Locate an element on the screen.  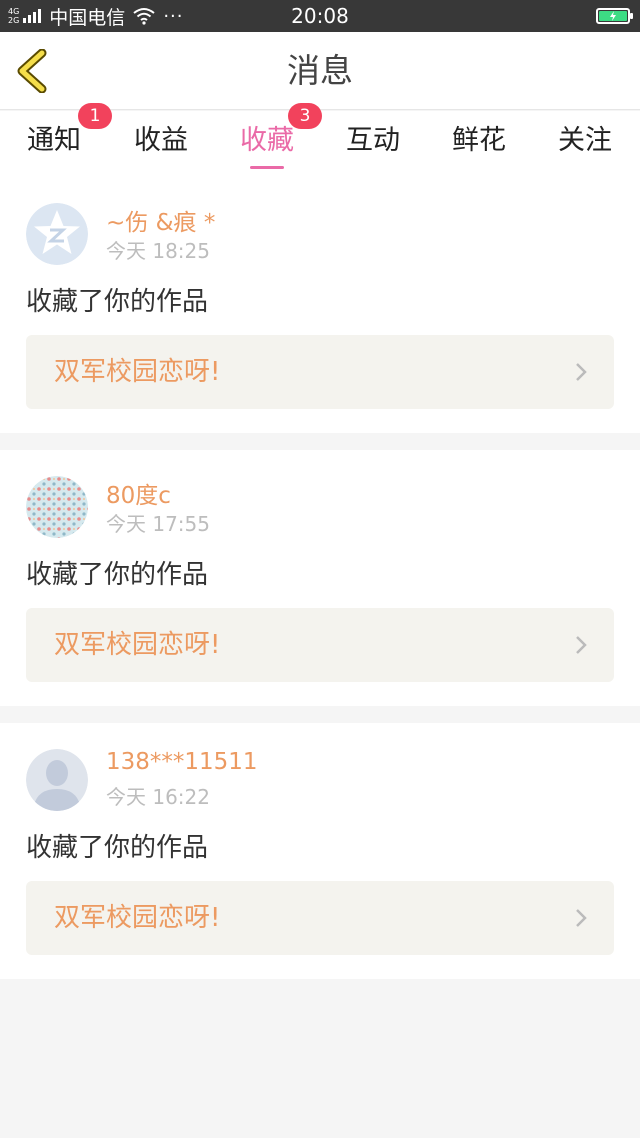
tab-label: 鲜花 is located at coordinates (479, 140).